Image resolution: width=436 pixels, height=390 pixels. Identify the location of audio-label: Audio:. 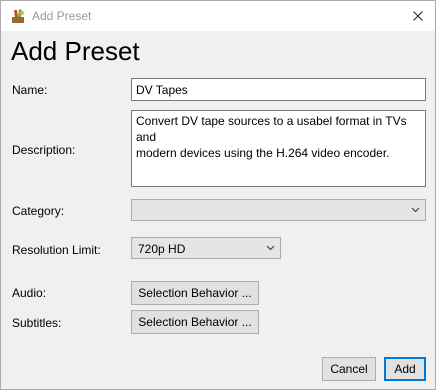
(29, 293).